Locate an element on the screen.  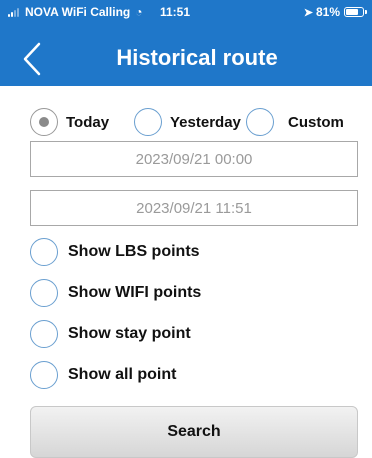
option-wifi-points: Show WIFI points is located at coordinates (115, 293).